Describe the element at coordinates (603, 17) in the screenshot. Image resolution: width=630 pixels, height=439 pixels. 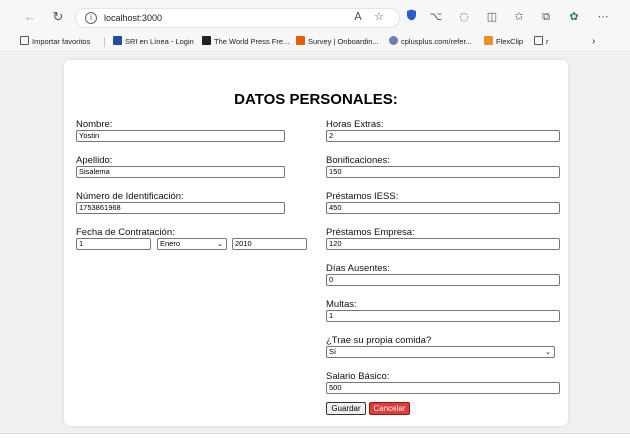
I see `more-options-icon: ⋯` at that location.